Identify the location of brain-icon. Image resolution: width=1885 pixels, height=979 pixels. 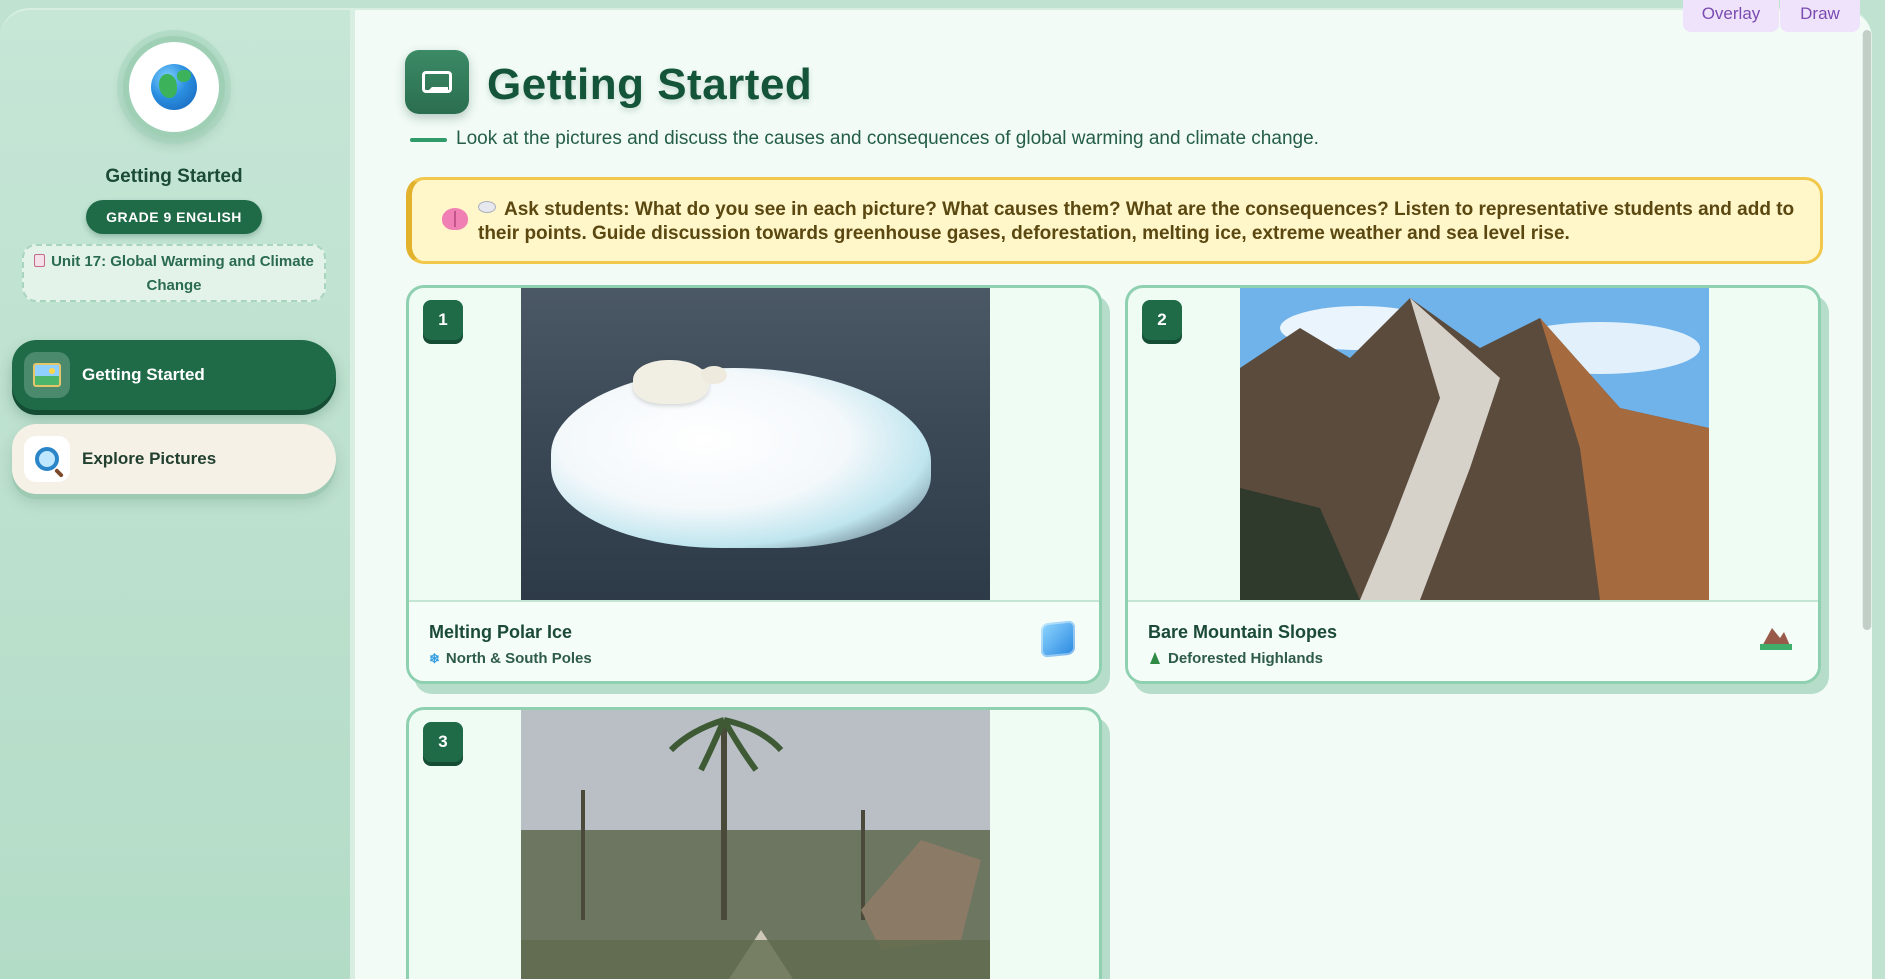
(455, 219).